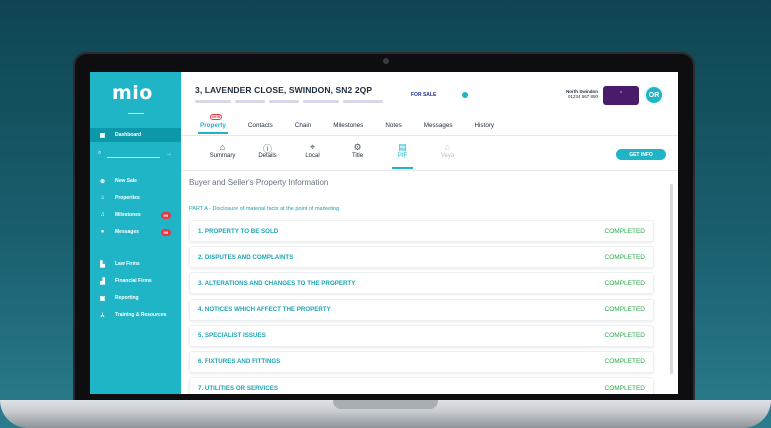  What do you see at coordinates (127, 198) in the screenshot?
I see `sidebar-item-label: Properties` at bounding box center [127, 198].